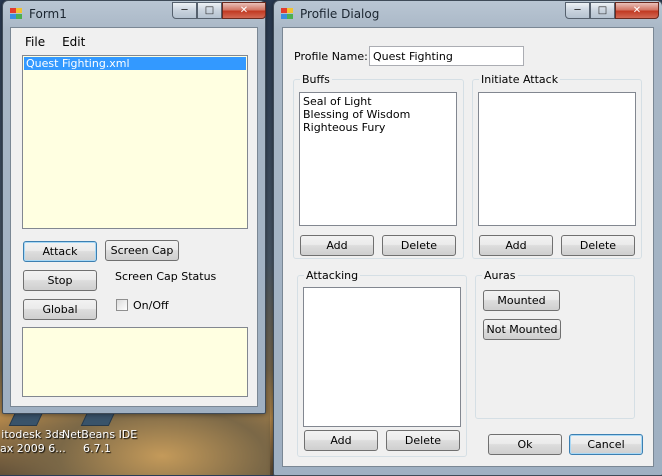 This screenshot has height=476, width=662. I want to click on desktop-icon-label-line: NetBeans IDE, so click(100, 434).